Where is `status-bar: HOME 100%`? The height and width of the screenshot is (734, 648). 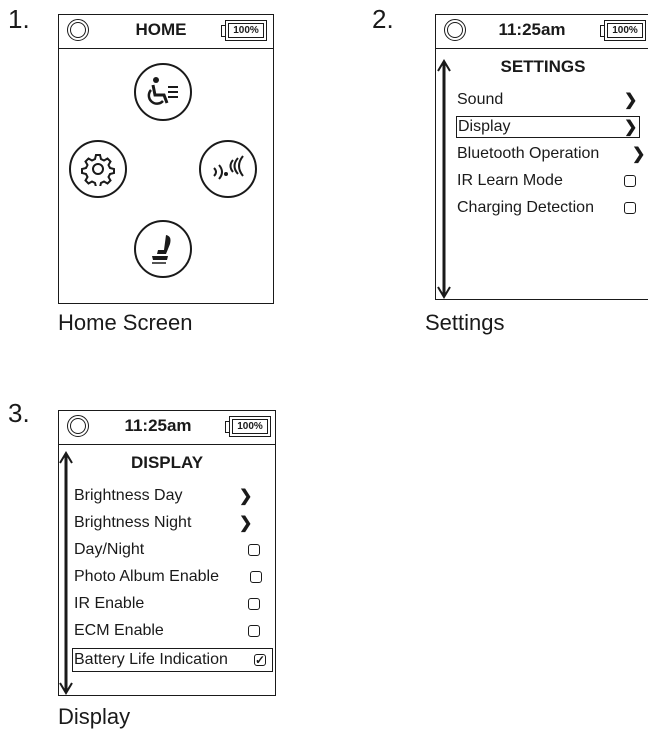
status-bar: HOME 100% is located at coordinates (166, 32).